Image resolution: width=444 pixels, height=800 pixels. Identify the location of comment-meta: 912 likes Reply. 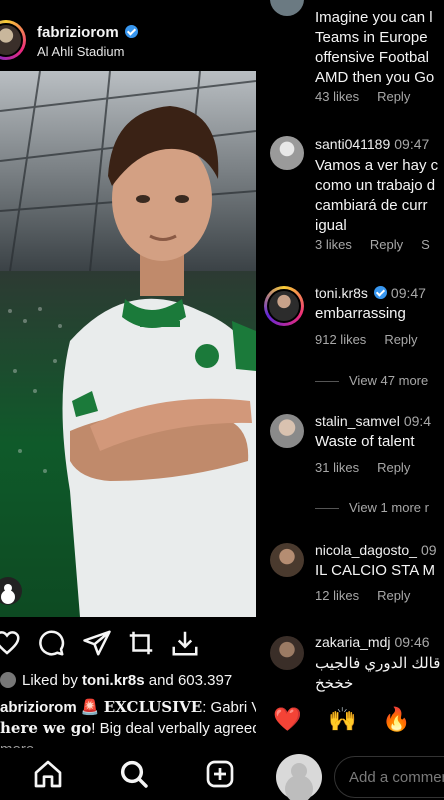
(375, 339).